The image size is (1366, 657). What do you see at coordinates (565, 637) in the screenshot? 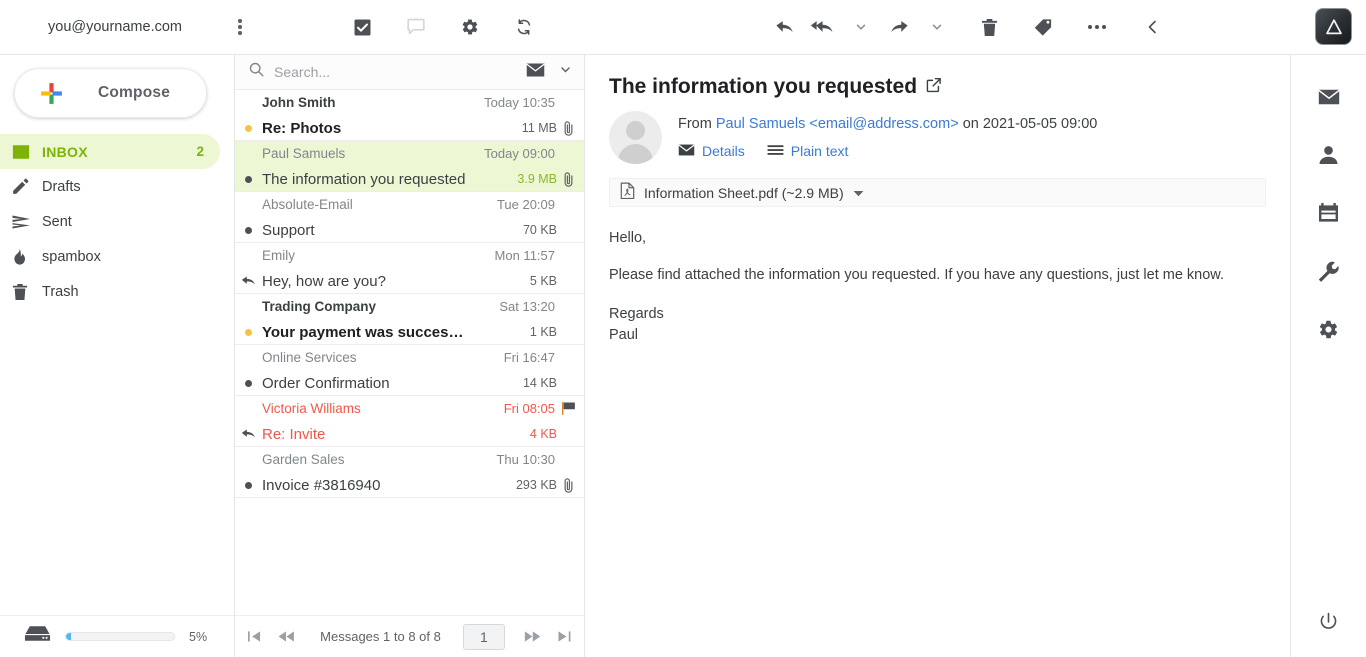
I see `last-page-icon` at bounding box center [565, 637].